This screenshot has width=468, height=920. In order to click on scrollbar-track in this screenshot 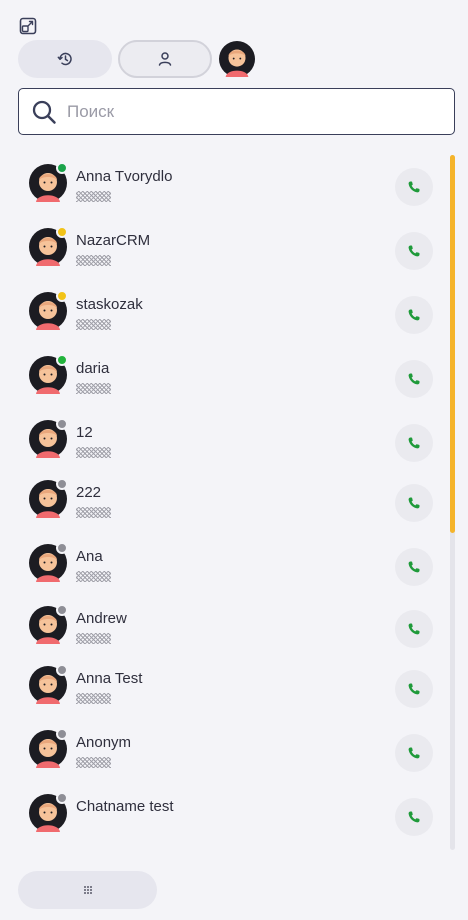, I will do `click(452, 502)`.